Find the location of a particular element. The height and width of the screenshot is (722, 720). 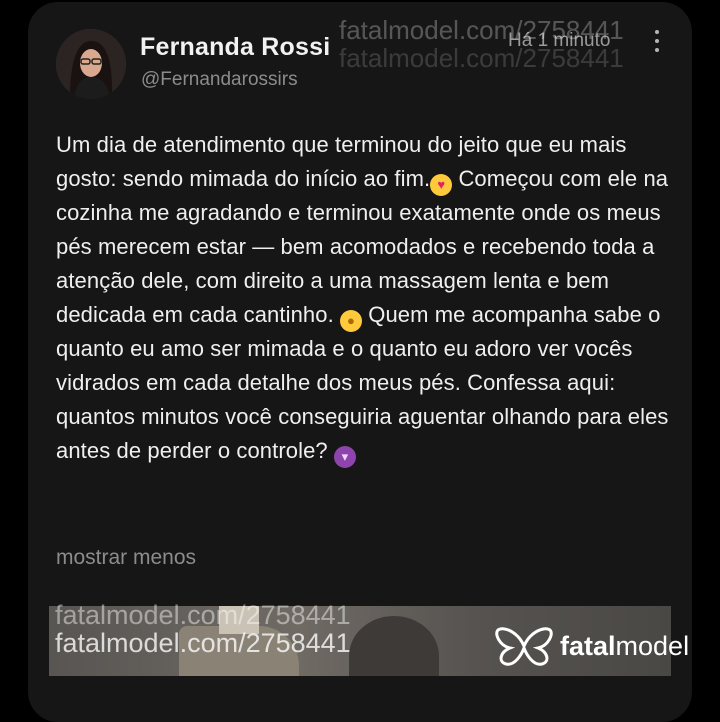

author-handle: @Fernandarossirs is located at coordinates (219, 80).